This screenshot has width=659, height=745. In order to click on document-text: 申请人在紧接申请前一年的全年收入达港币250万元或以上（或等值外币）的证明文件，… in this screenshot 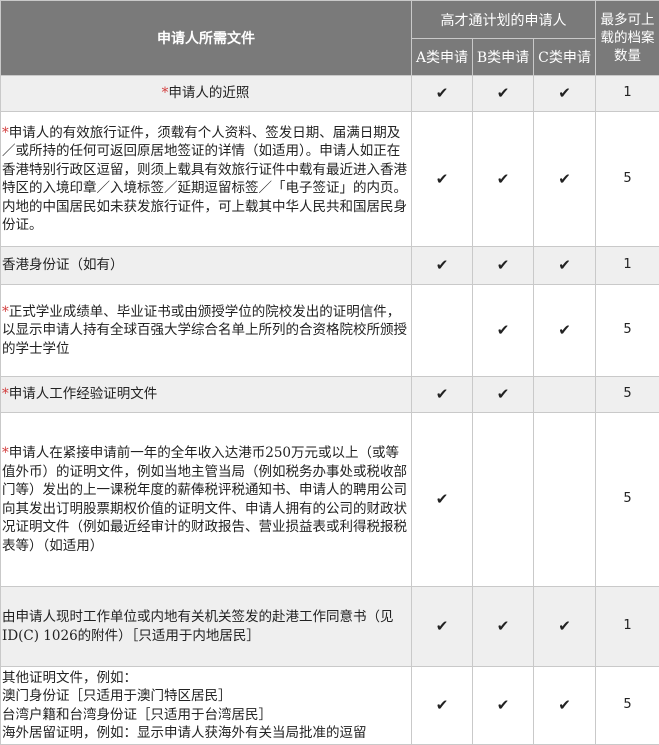, I will do `click(204, 499)`.